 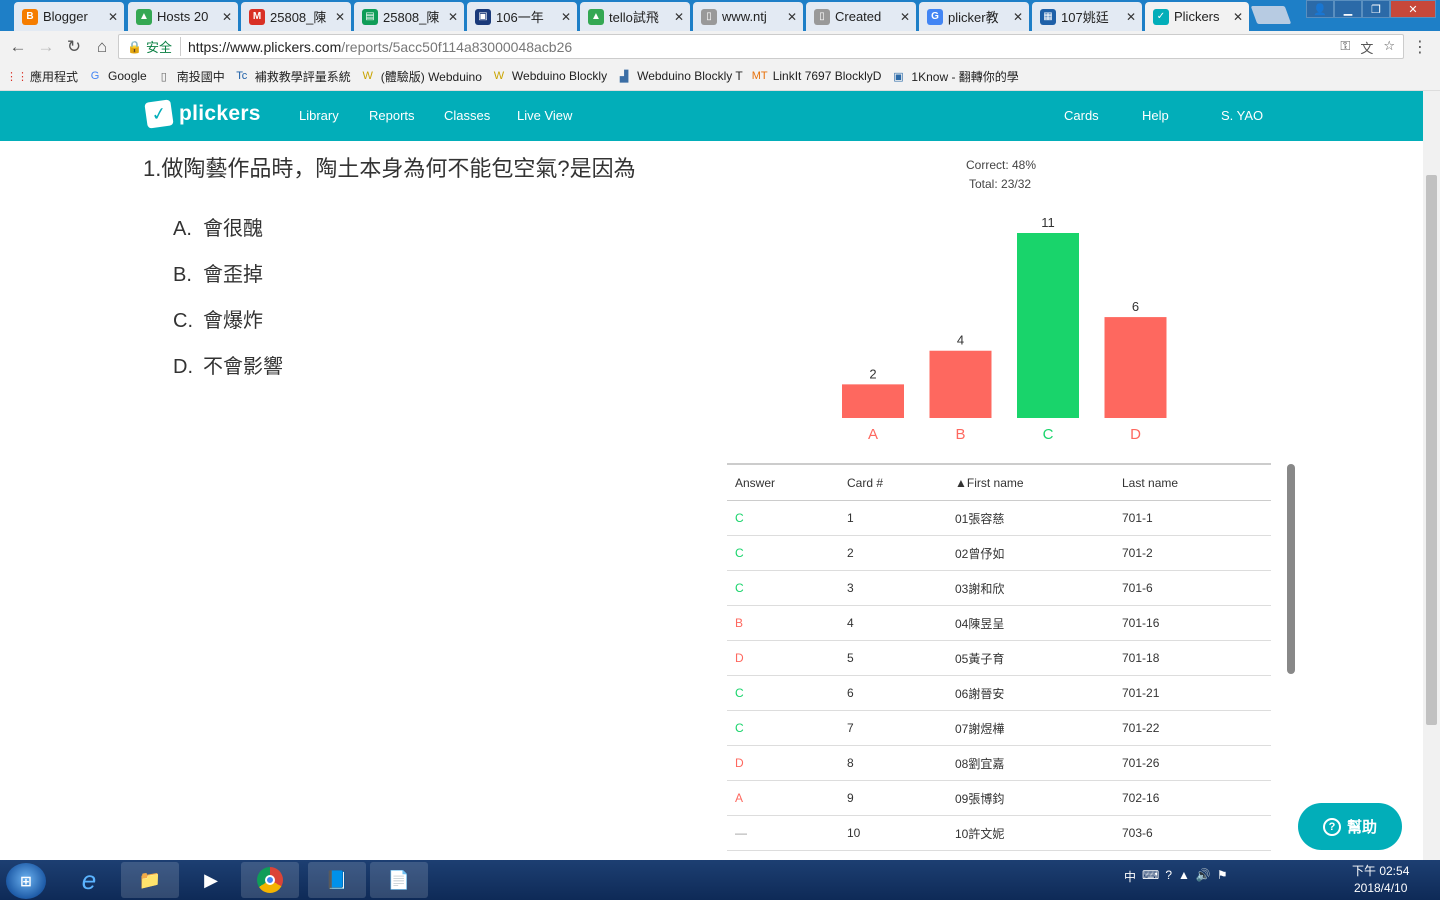 What do you see at coordinates (960, 340) in the screenshot?
I see `bar-value-label: 4` at bounding box center [960, 340].